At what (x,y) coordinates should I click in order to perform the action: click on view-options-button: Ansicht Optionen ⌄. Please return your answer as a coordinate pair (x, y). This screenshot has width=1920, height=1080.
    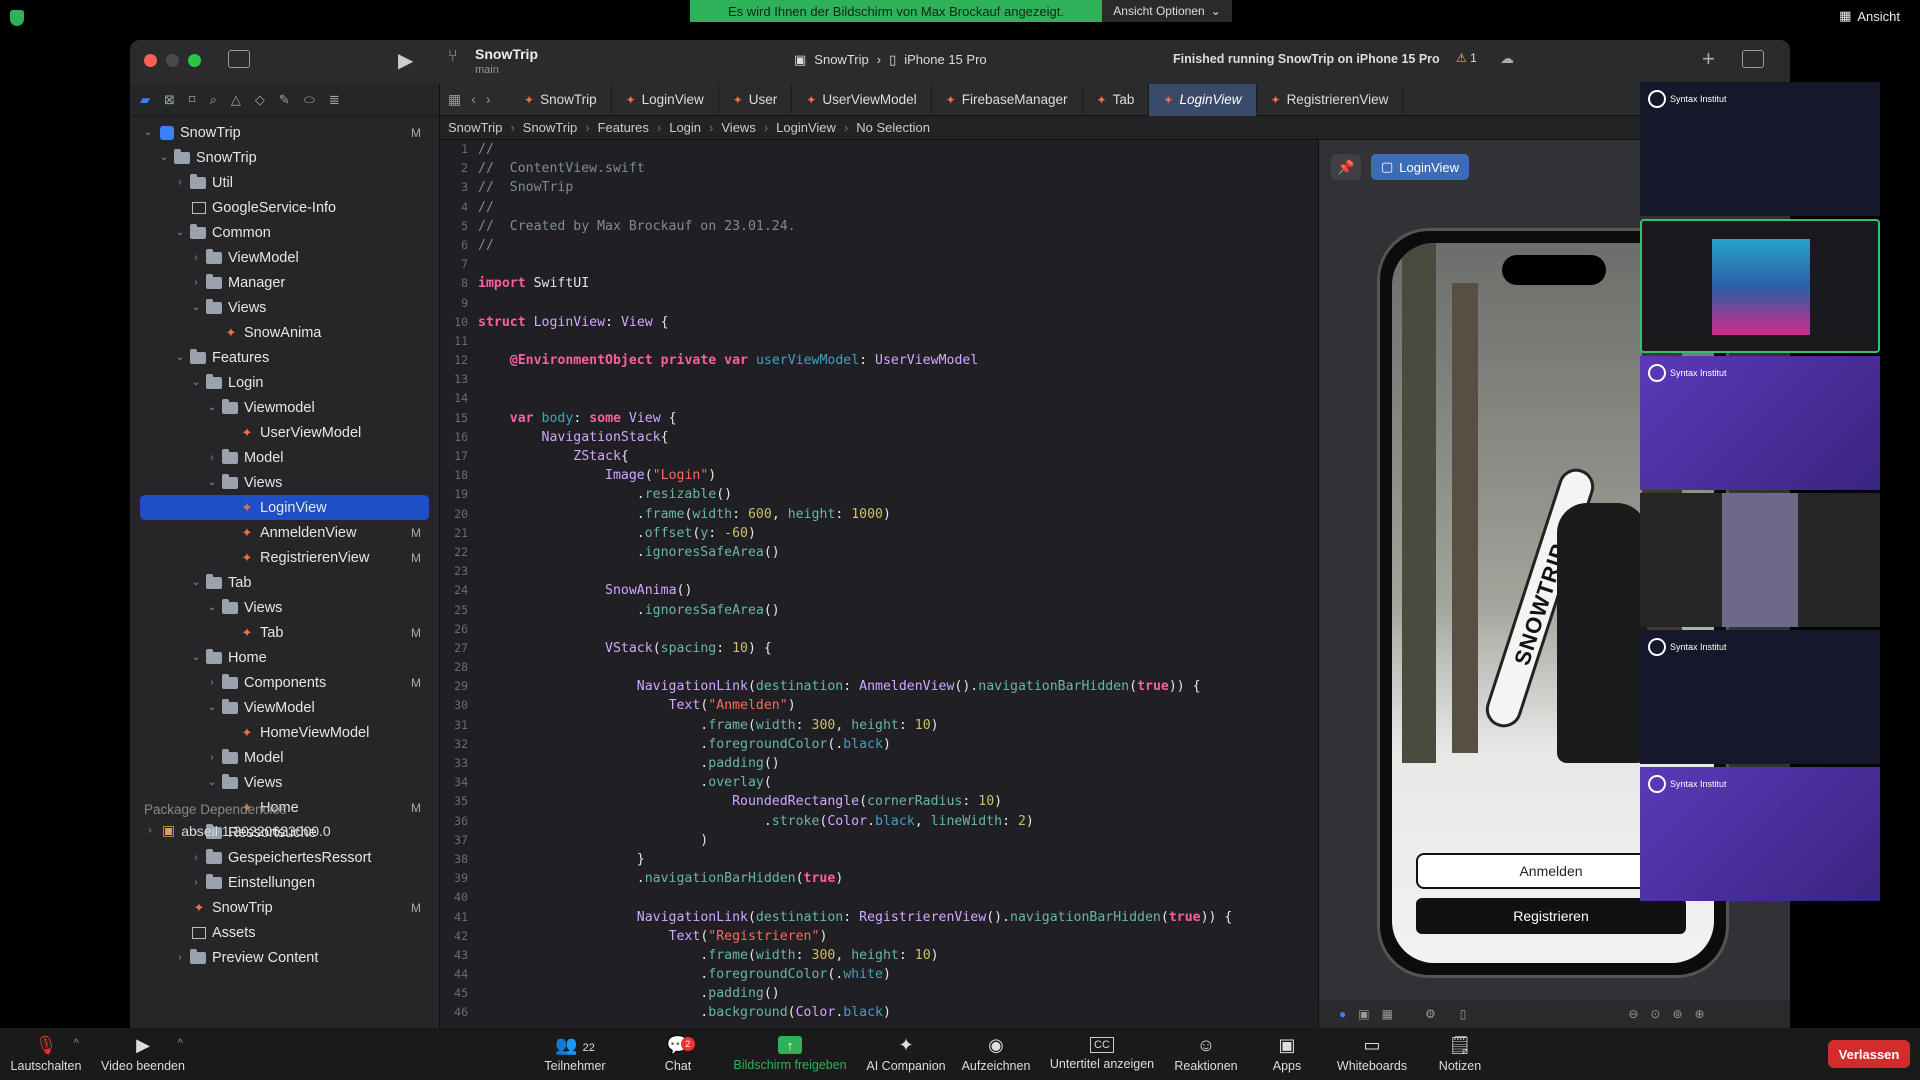
    Looking at the image, I should click on (1167, 11).